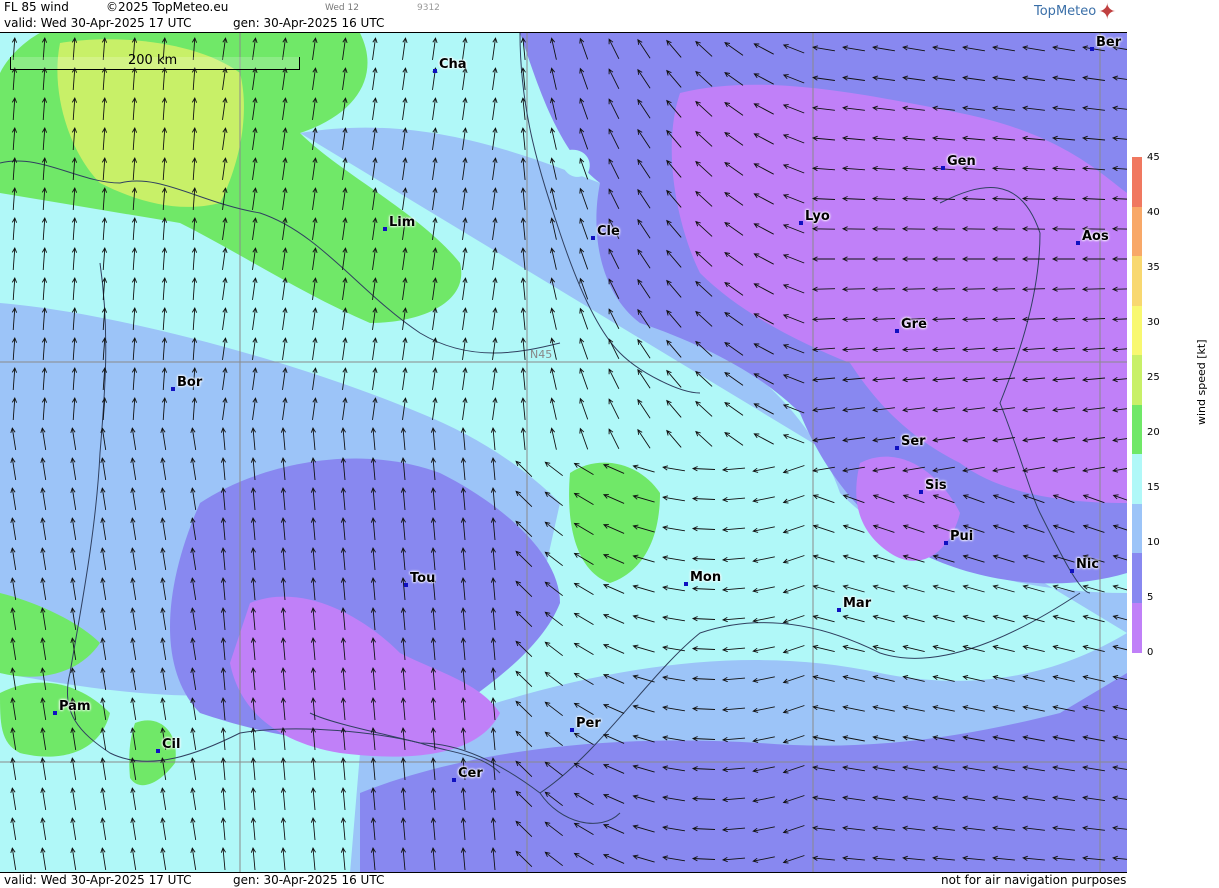  I want to click on product-title: FL 85 wind, so click(36, 7).